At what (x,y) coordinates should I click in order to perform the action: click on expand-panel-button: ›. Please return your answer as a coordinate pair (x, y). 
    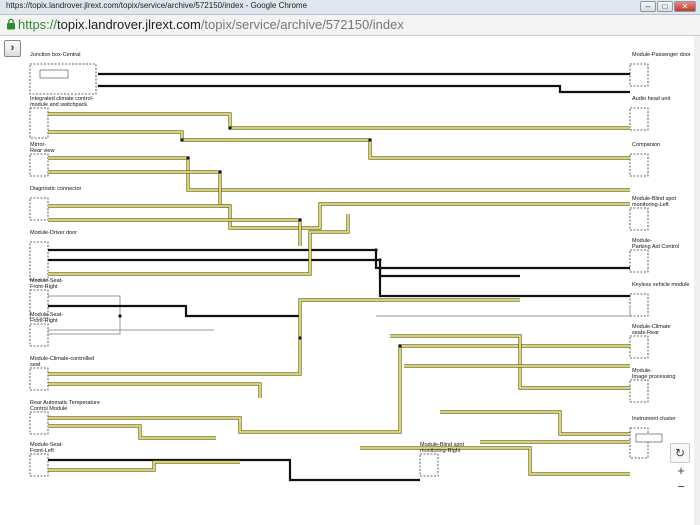
    Looking at the image, I should click on (12, 48).